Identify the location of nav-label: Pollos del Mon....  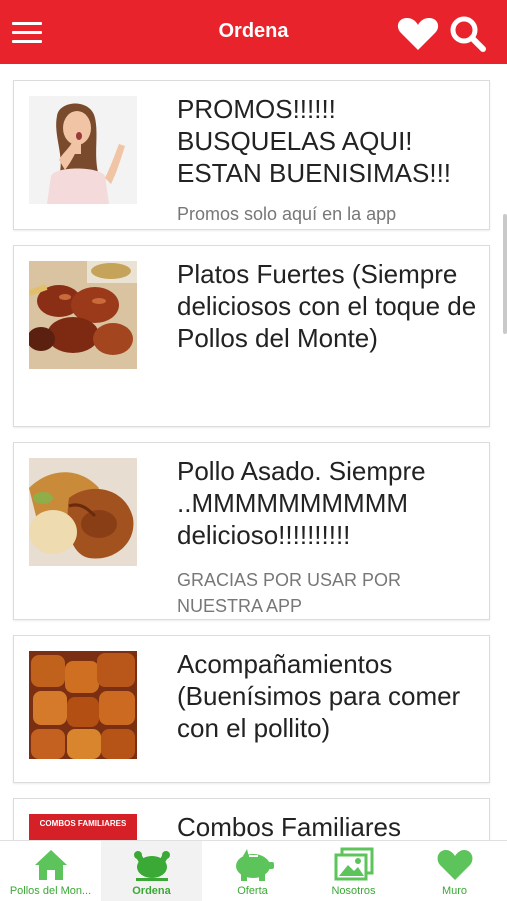
(50, 891).